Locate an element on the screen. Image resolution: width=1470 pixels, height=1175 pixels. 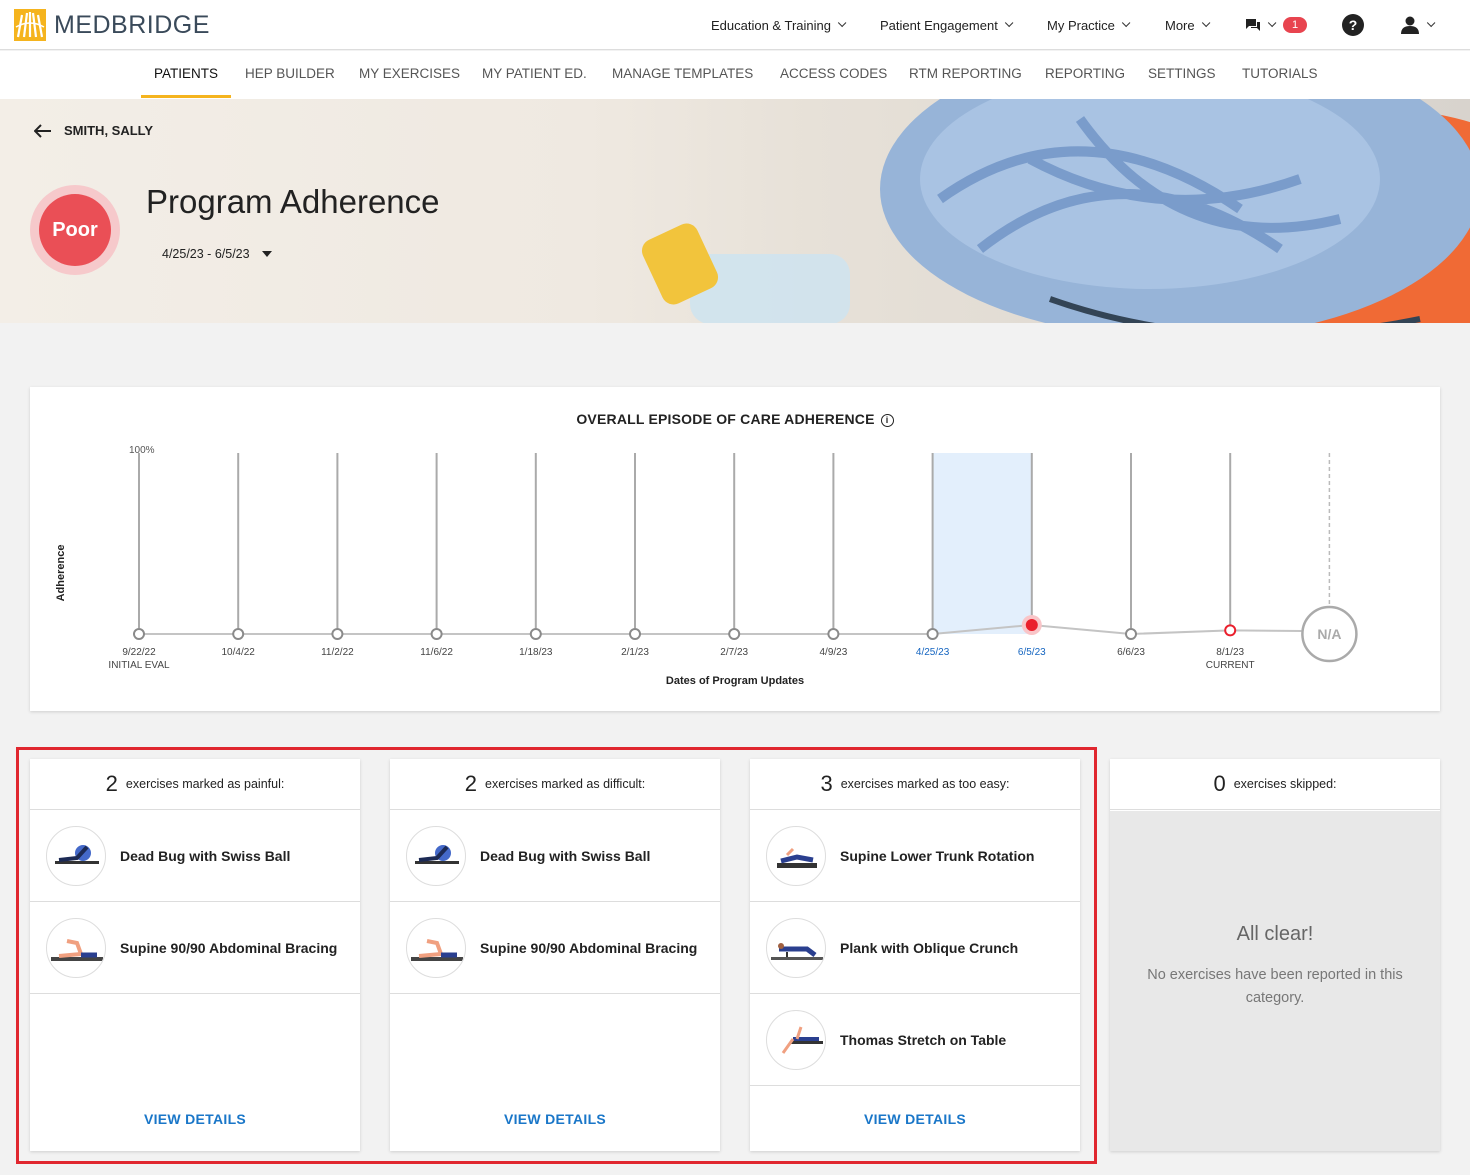
x-tick-label: 6/6/23 is located at coordinates (1131, 652).